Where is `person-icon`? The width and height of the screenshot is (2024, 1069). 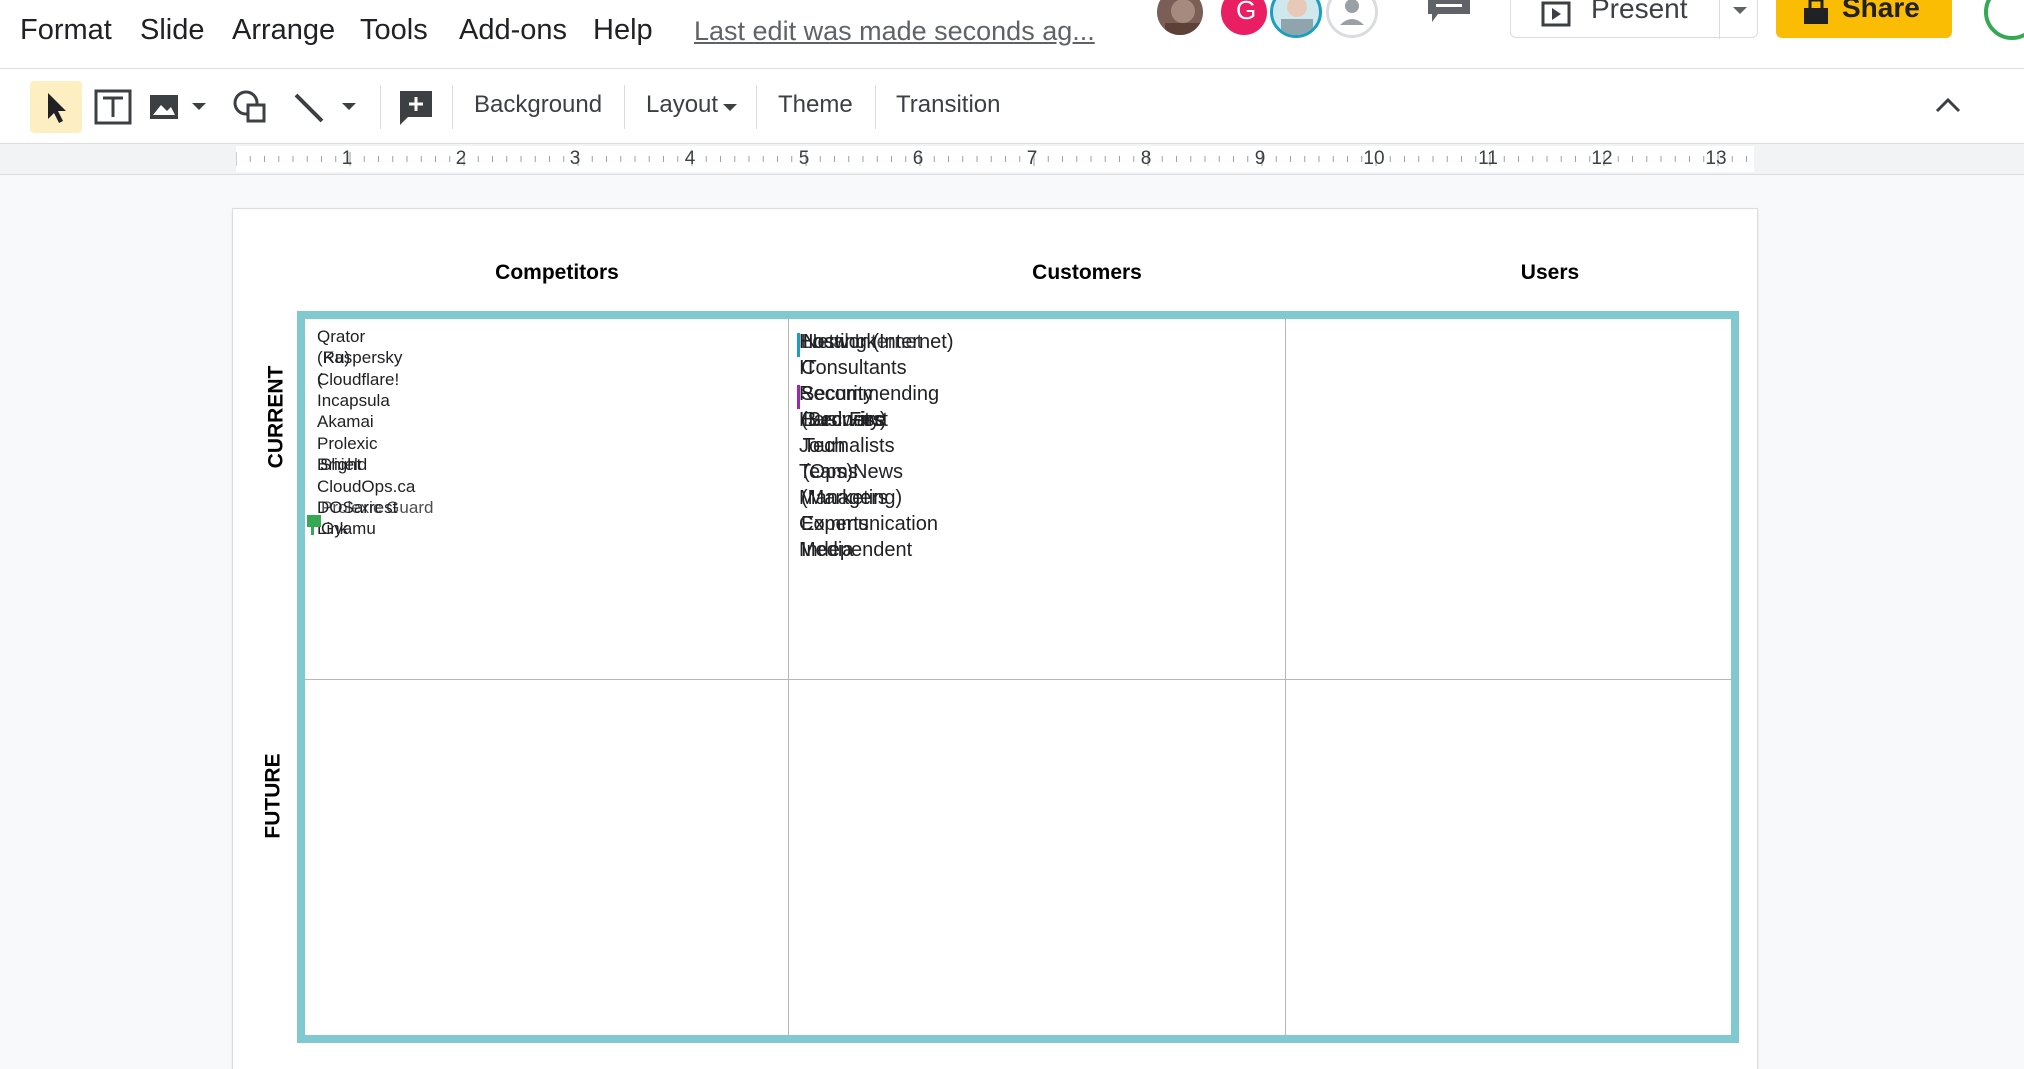
person-icon is located at coordinates (1352, 12).